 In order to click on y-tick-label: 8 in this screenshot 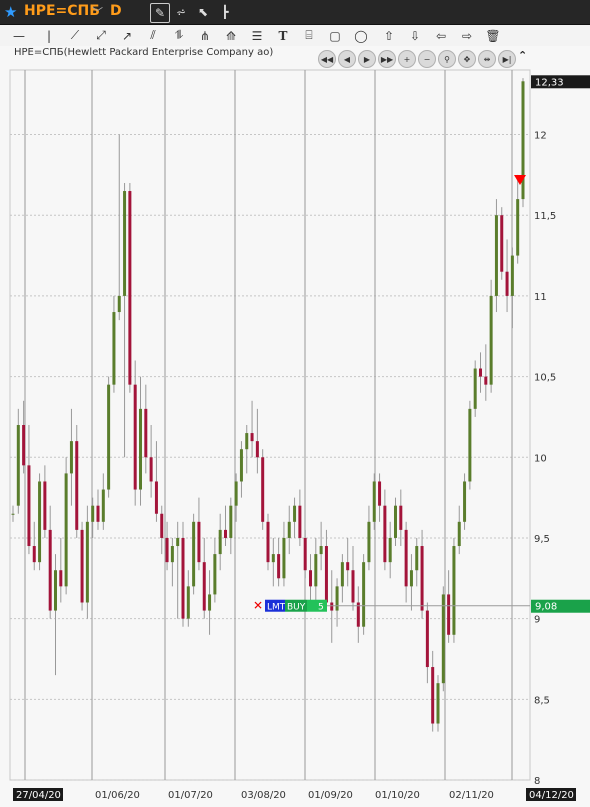, I will do `click(537, 781)`.